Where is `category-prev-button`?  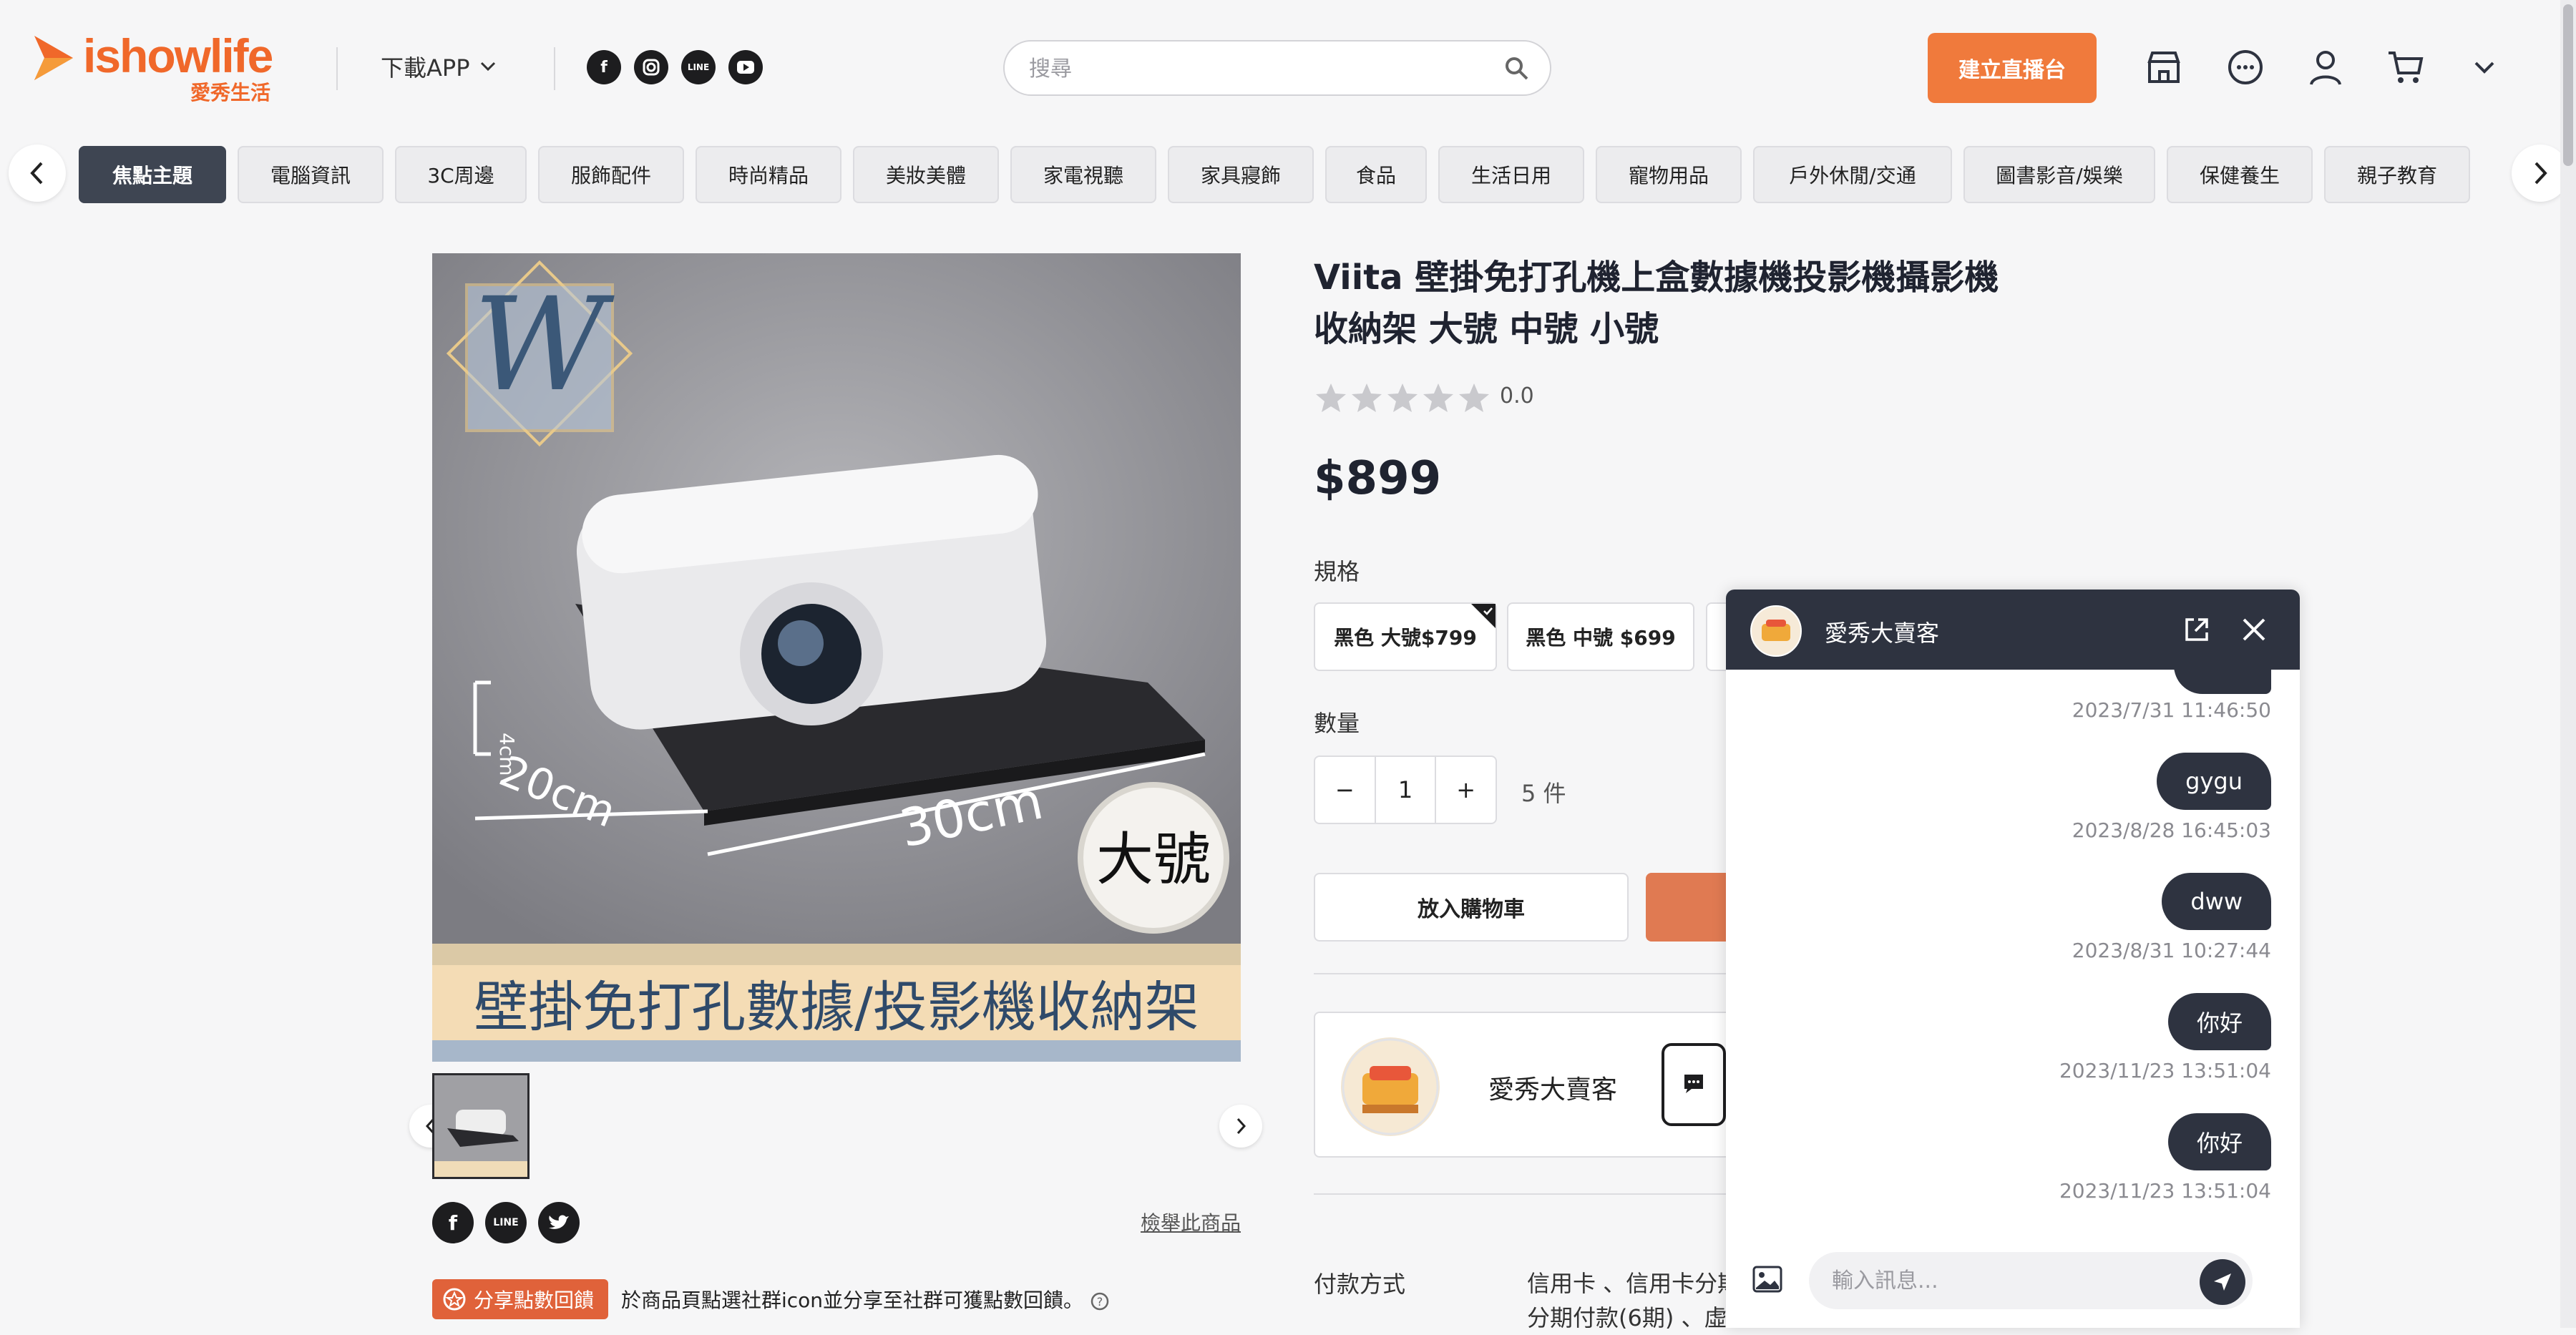 category-prev-button is located at coordinates (37, 173).